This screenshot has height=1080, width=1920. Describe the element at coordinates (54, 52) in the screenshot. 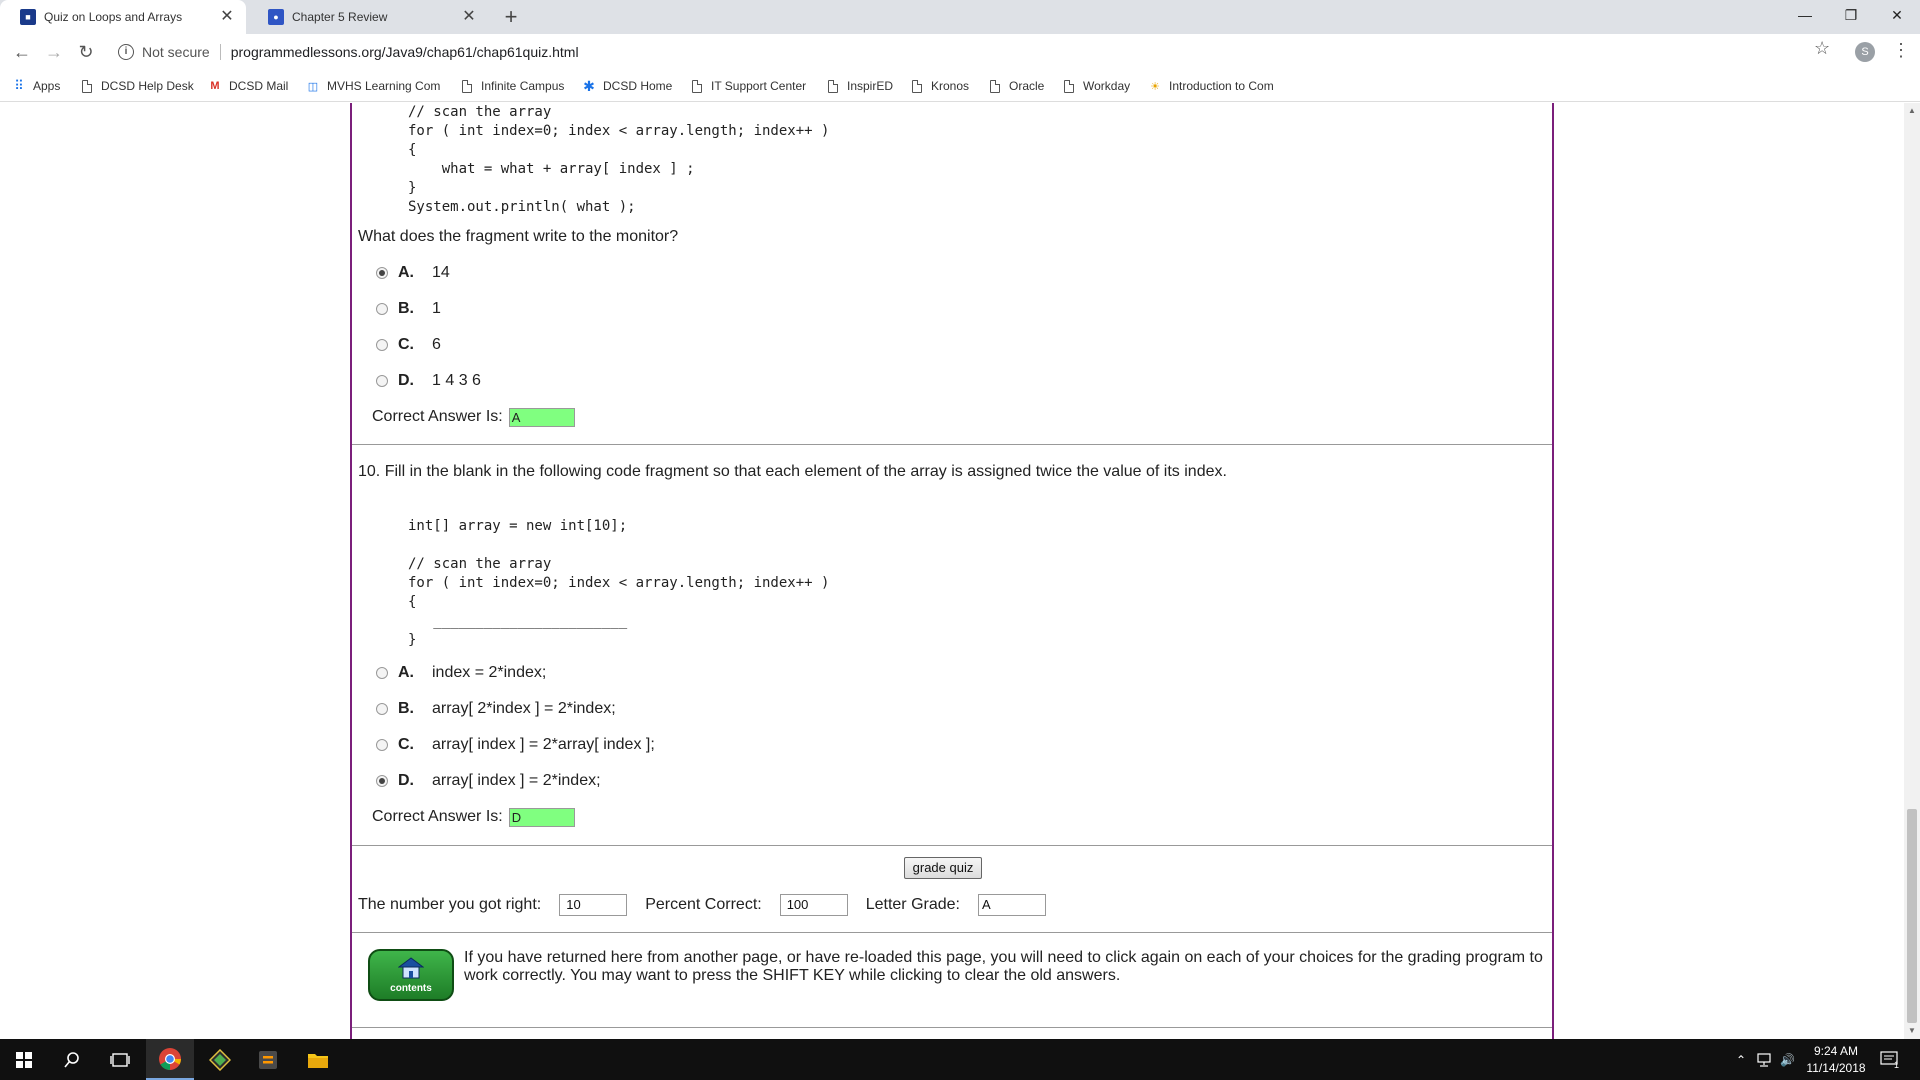

I see `forward-icon: →` at that location.